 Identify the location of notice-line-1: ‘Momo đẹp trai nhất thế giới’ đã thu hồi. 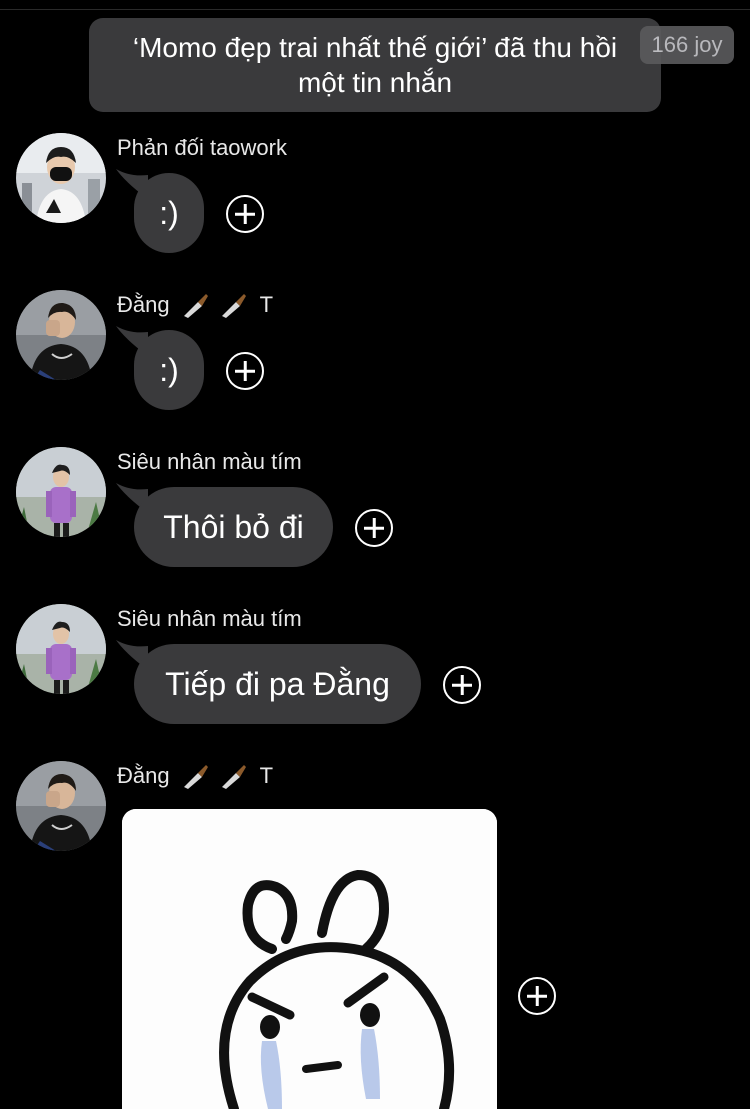
(375, 47).